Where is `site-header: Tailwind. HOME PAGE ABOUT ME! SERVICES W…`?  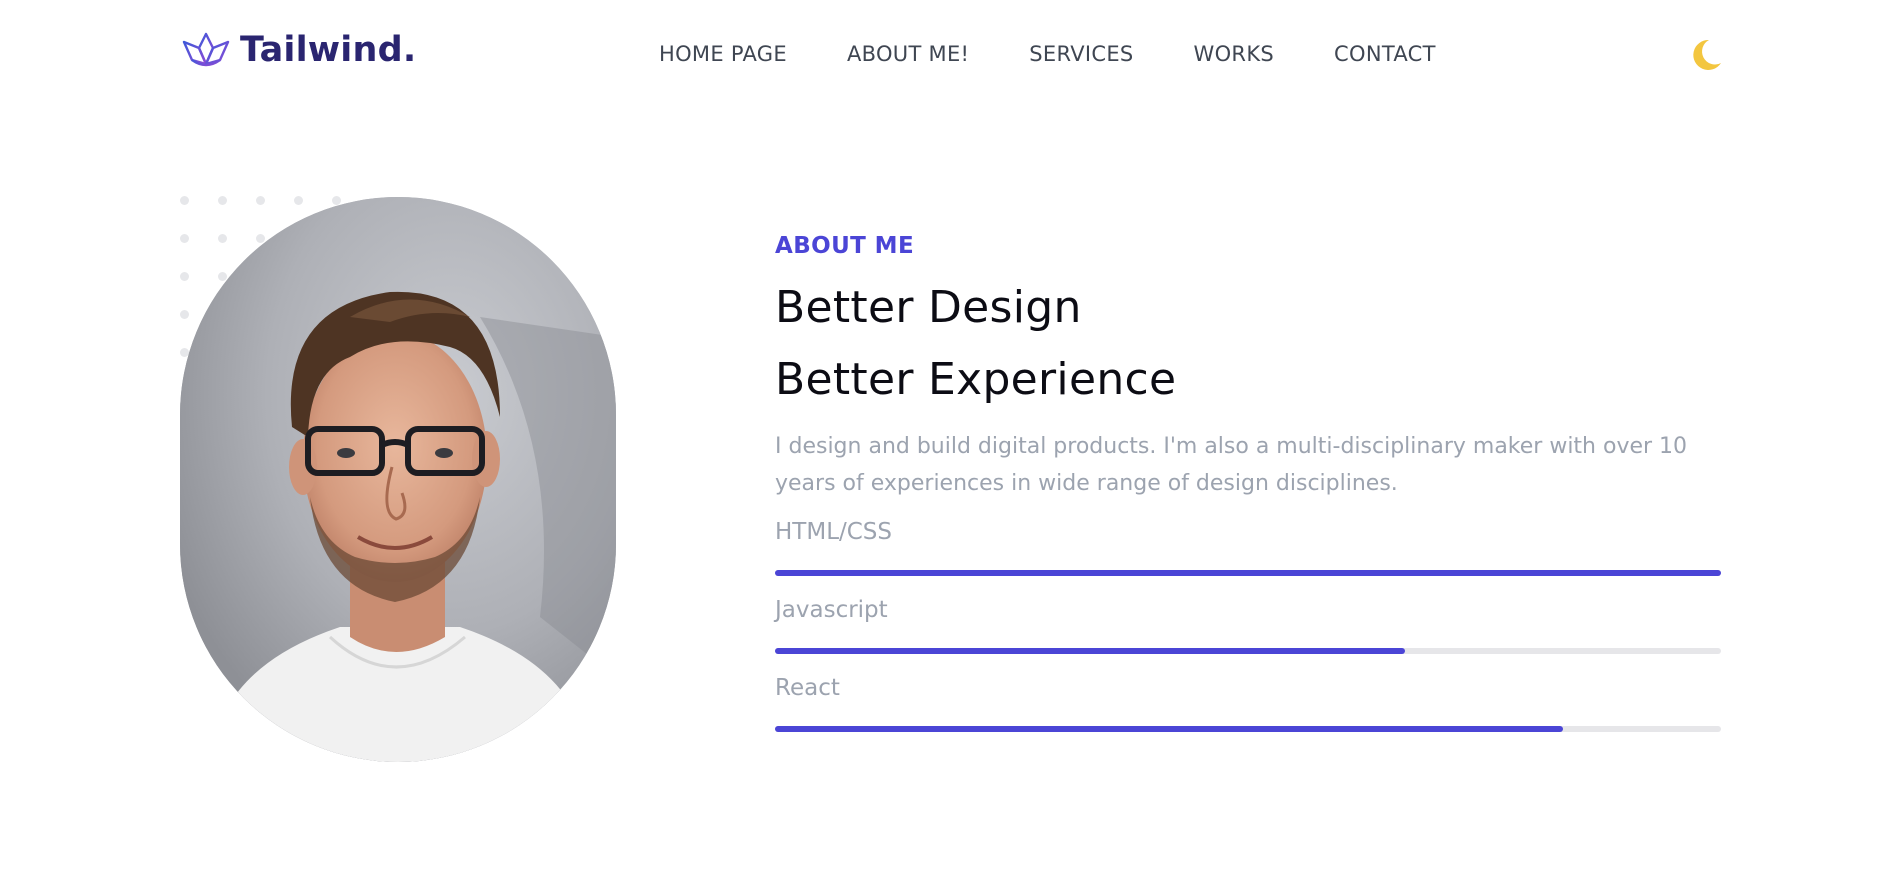
site-header: Tailwind. HOME PAGE ABOUT ME! SERVICES W… is located at coordinates (947, 54).